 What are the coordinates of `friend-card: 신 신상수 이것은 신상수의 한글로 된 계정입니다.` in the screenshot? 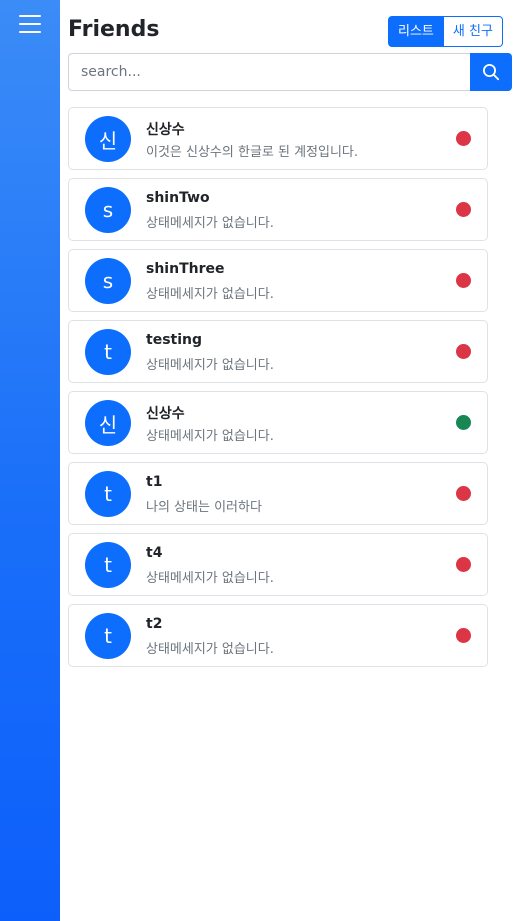 It's located at (278, 138).